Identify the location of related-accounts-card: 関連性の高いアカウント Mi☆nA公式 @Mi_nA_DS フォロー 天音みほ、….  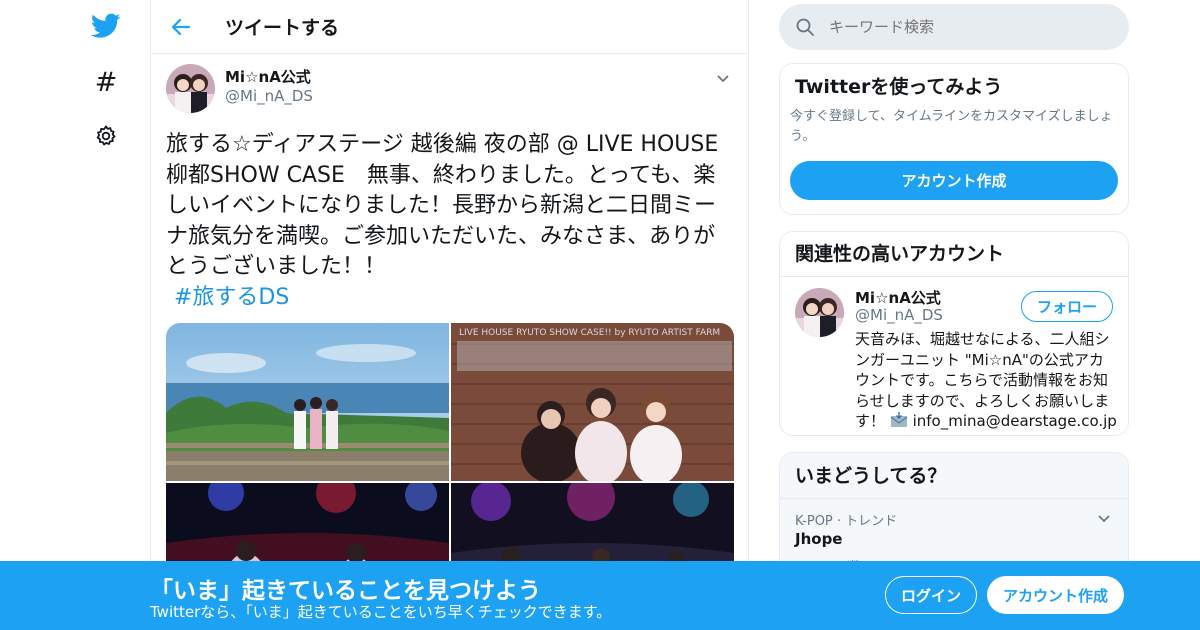
(954, 333).